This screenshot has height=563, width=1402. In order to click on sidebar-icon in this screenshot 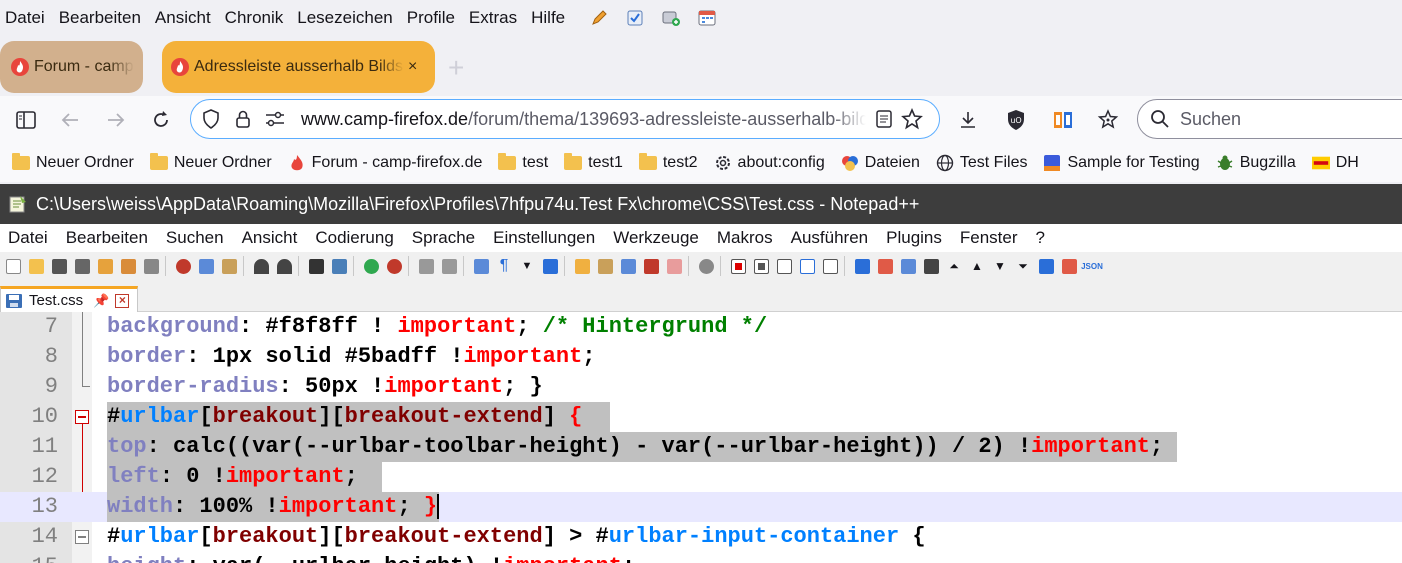, I will do `click(26, 120)`.